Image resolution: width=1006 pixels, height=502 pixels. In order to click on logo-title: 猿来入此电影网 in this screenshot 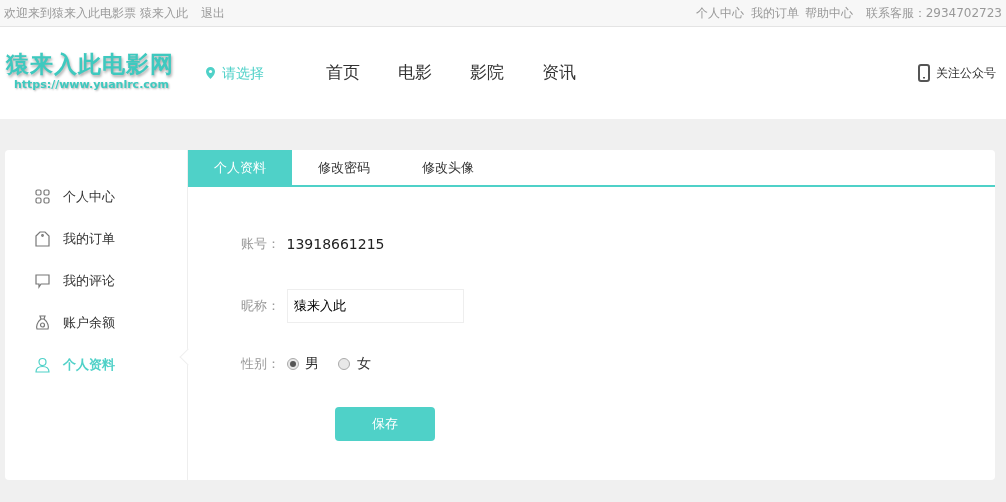, I will do `click(90, 65)`.